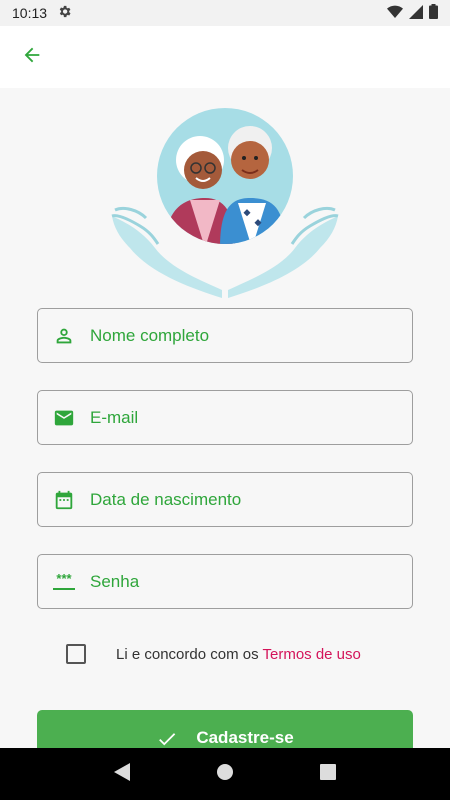 This screenshot has height=800, width=450. I want to click on terms-label: Li e concordo com os, so click(189, 654).